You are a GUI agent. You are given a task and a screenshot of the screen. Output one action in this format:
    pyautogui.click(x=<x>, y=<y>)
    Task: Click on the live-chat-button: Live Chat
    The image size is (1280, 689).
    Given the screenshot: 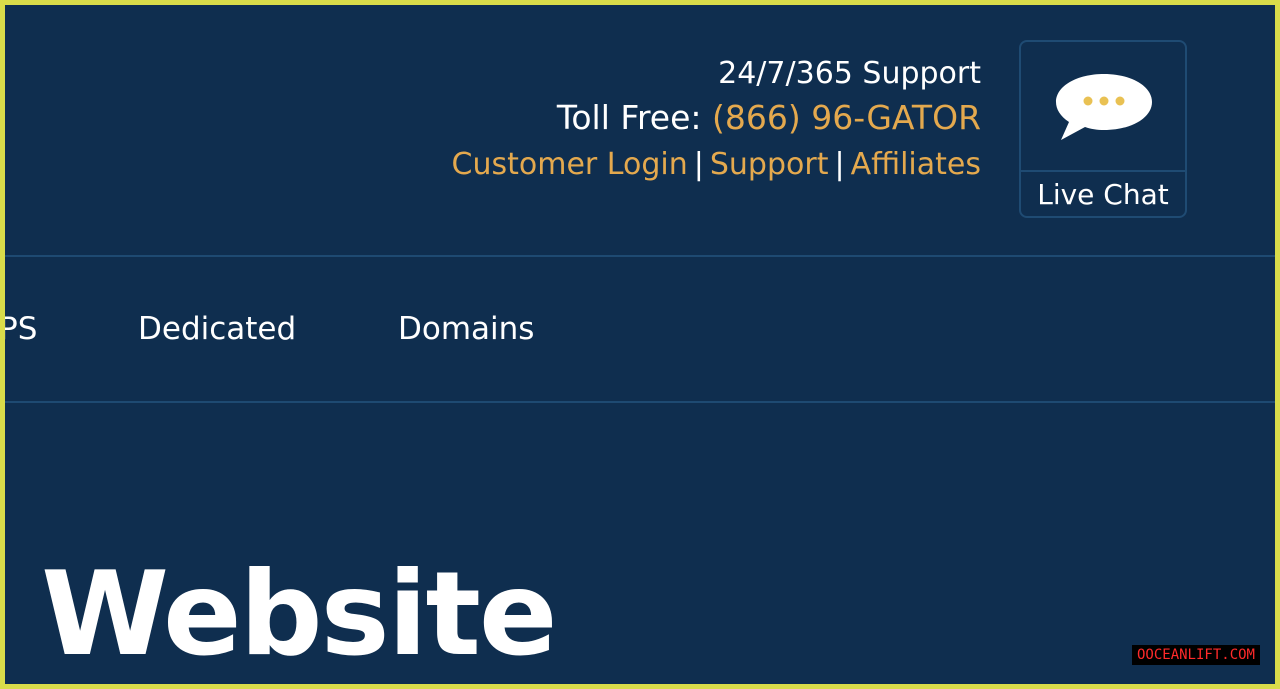 What is the action you would take?
    pyautogui.click(x=1103, y=129)
    